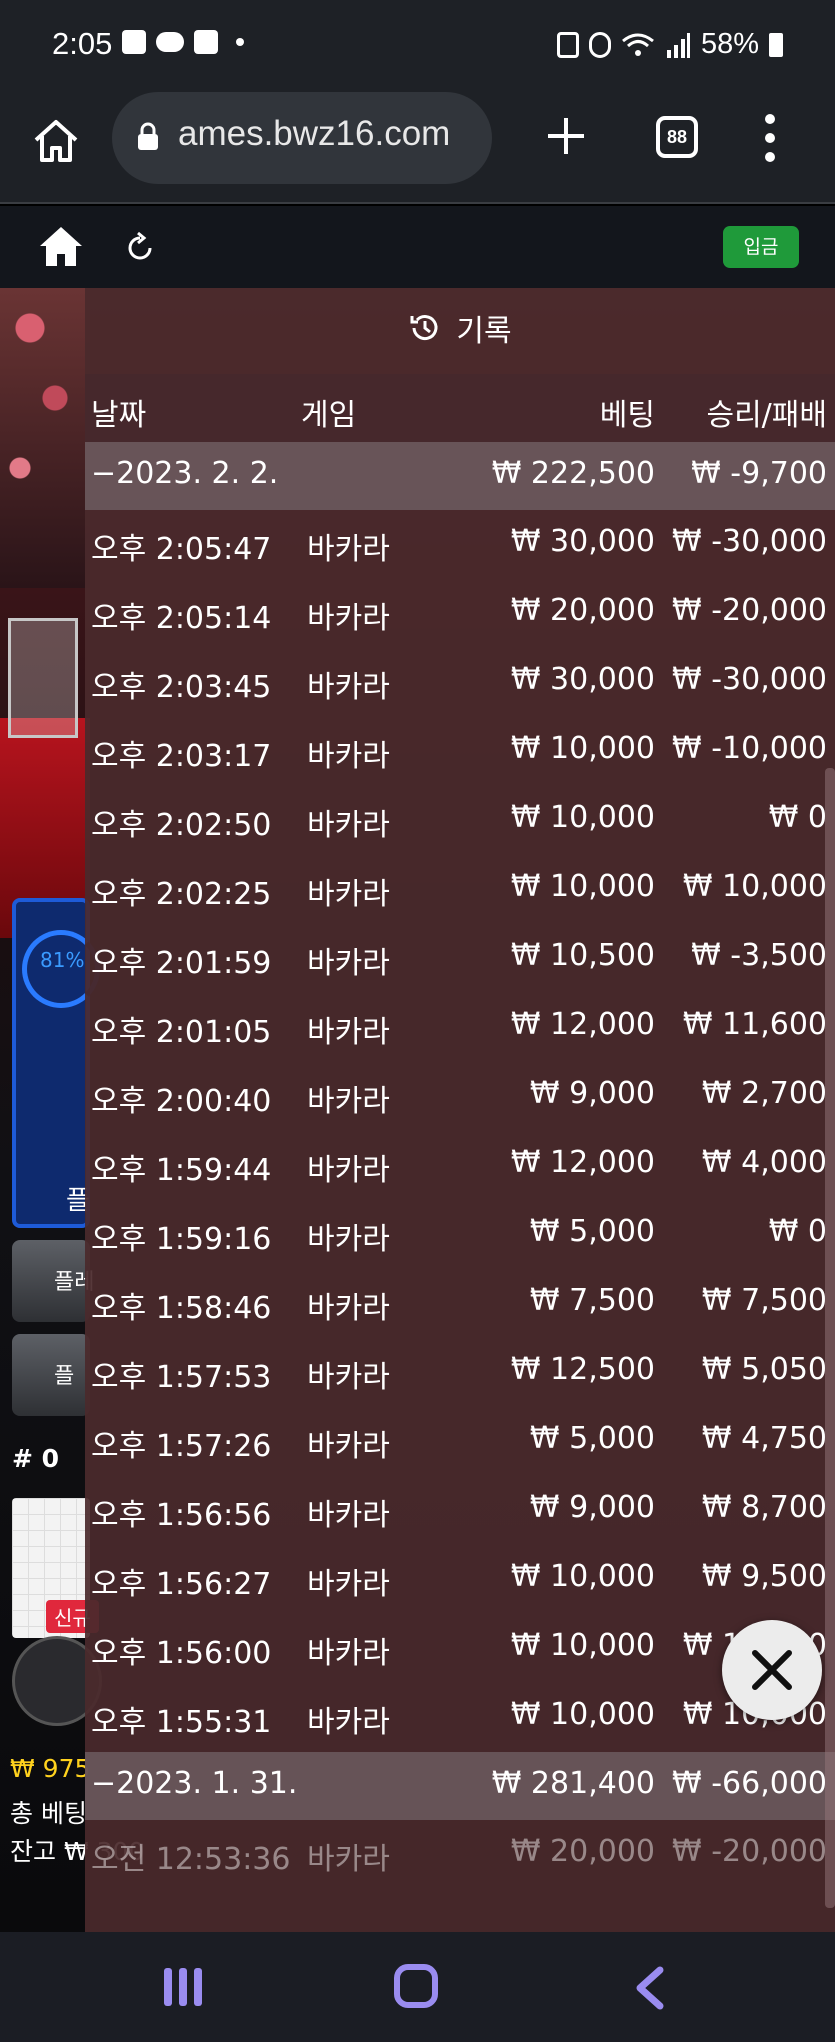  Describe the element at coordinates (582, 1162) in the screenshot. I see `history-bet: ₩ 12,000` at that location.